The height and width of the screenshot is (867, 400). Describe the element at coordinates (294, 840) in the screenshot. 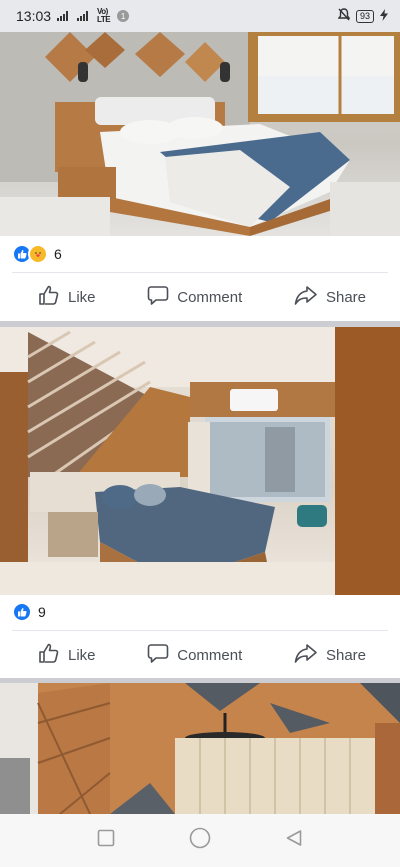

I see `back-icon` at that location.